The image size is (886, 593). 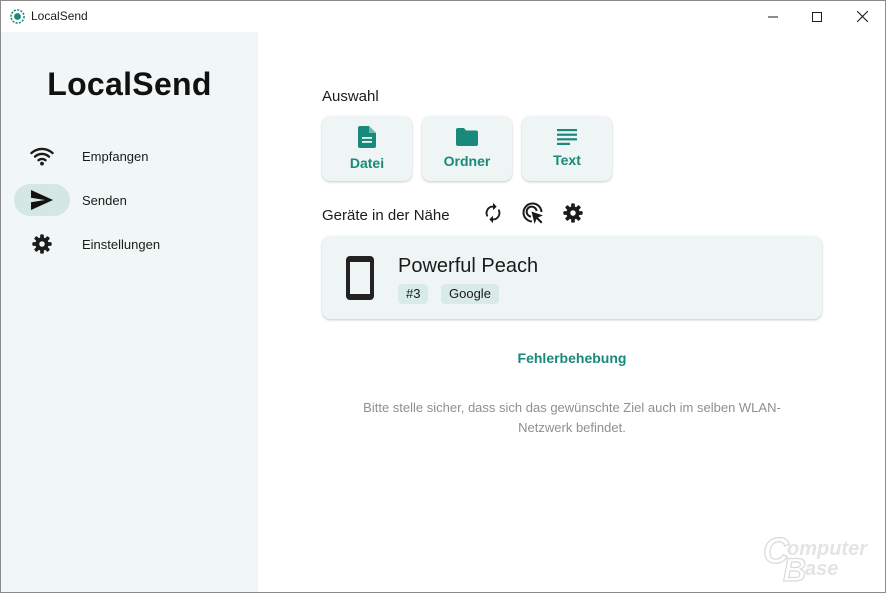 What do you see at coordinates (567, 148) in the screenshot?
I see `pick-text-button: Text` at bounding box center [567, 148].